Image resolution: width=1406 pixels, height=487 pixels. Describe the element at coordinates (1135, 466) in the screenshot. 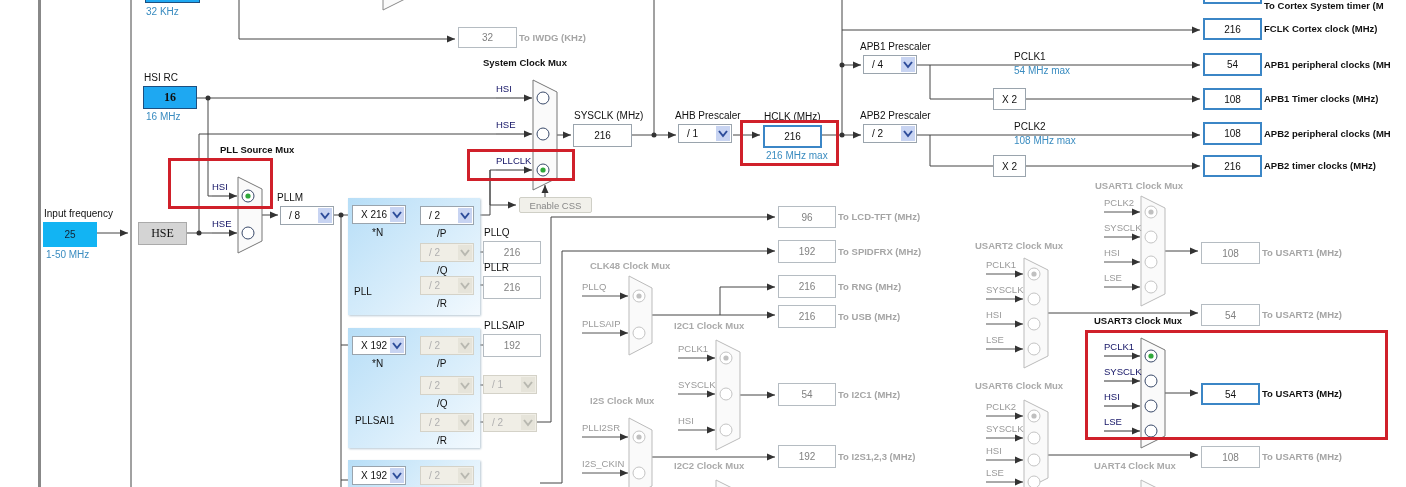

I see `mux-title: UART4 Clock Mux` at that location.